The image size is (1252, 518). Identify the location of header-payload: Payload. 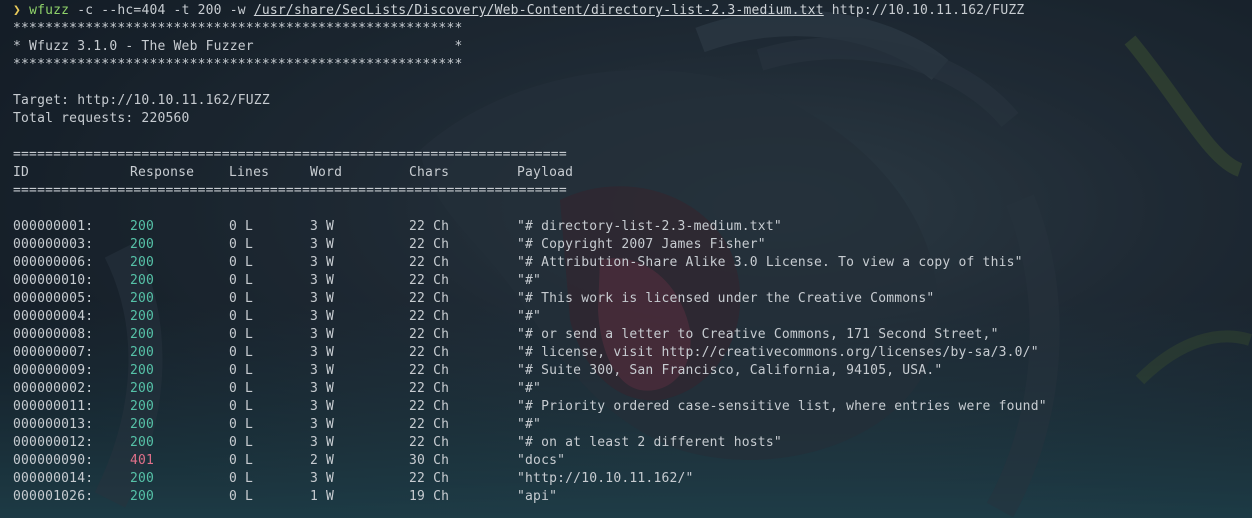
(545, 172).